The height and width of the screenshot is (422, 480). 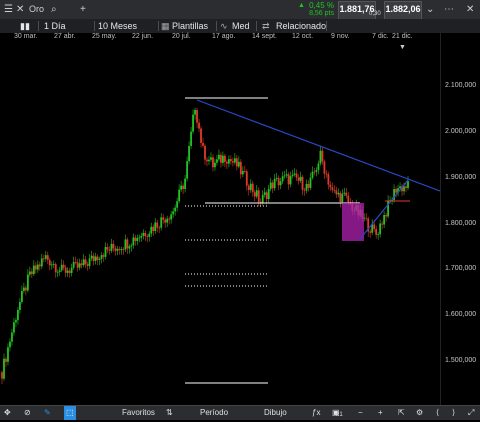 What do you see at coordinates (461, 223) in the screenshot?
I see `price-label: 1.800,000` at bounding box center [461, 223].